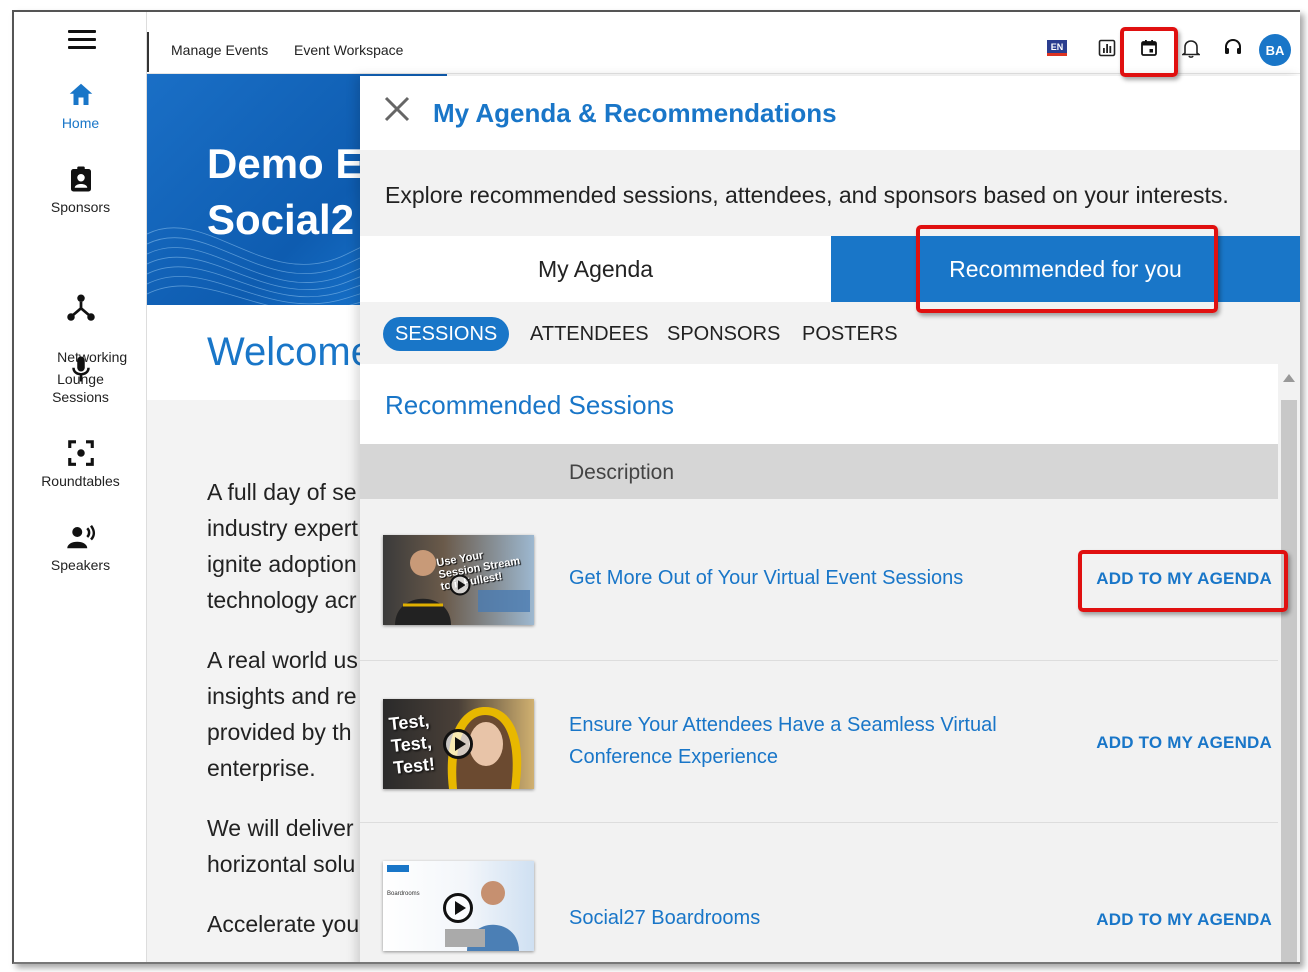 This screenshot has width=1308, height=972. Describe the element at coordinates (819, 471) in the screenshot. I see `table-header: Description` at that location.